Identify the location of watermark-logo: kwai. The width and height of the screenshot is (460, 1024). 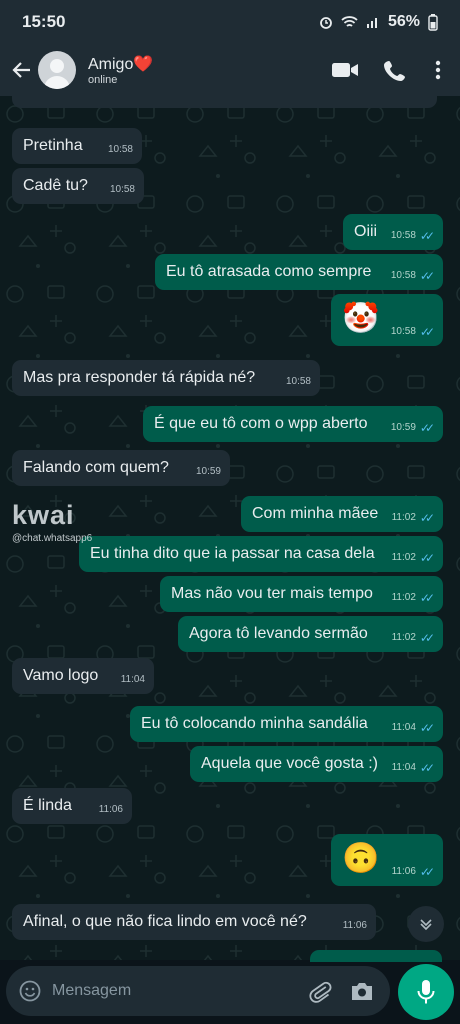
(43, 515).